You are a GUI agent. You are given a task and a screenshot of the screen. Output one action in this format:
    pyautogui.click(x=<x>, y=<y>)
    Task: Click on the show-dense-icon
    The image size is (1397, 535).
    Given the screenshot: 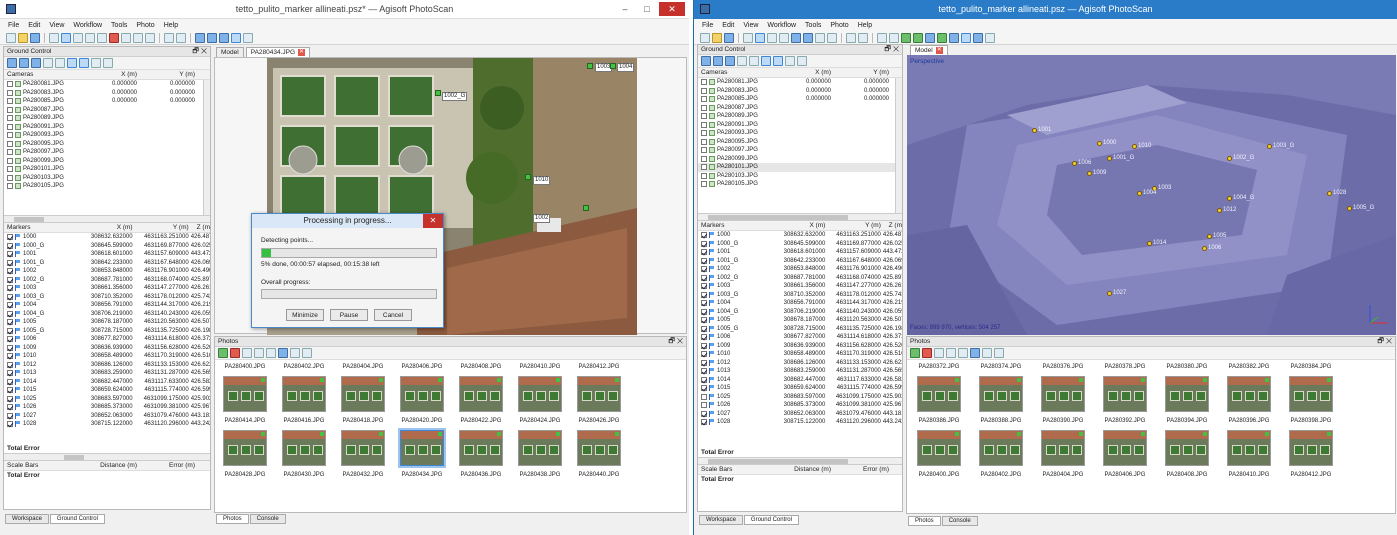 What is the action you would take?
    pyautogui.click(x=894, y=37)
    